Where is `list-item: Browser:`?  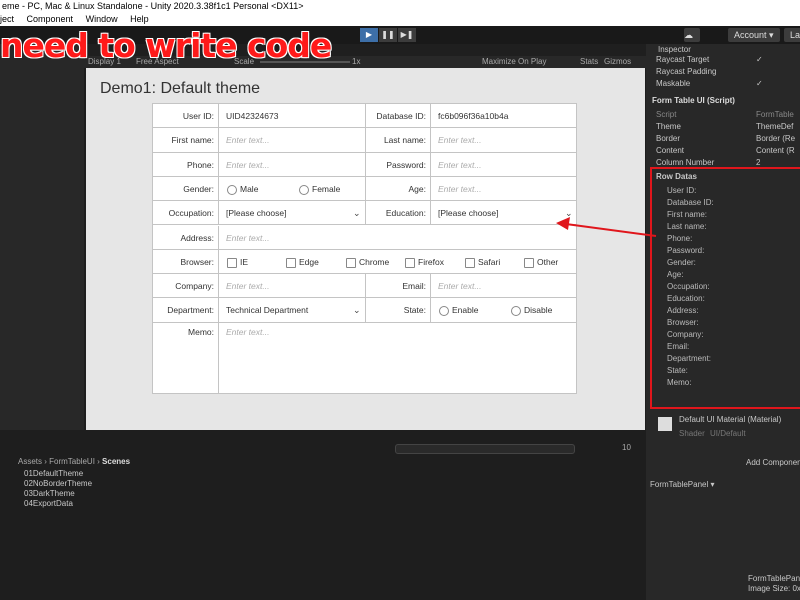 list-item: Browser: is located at coordinates (683, 322).